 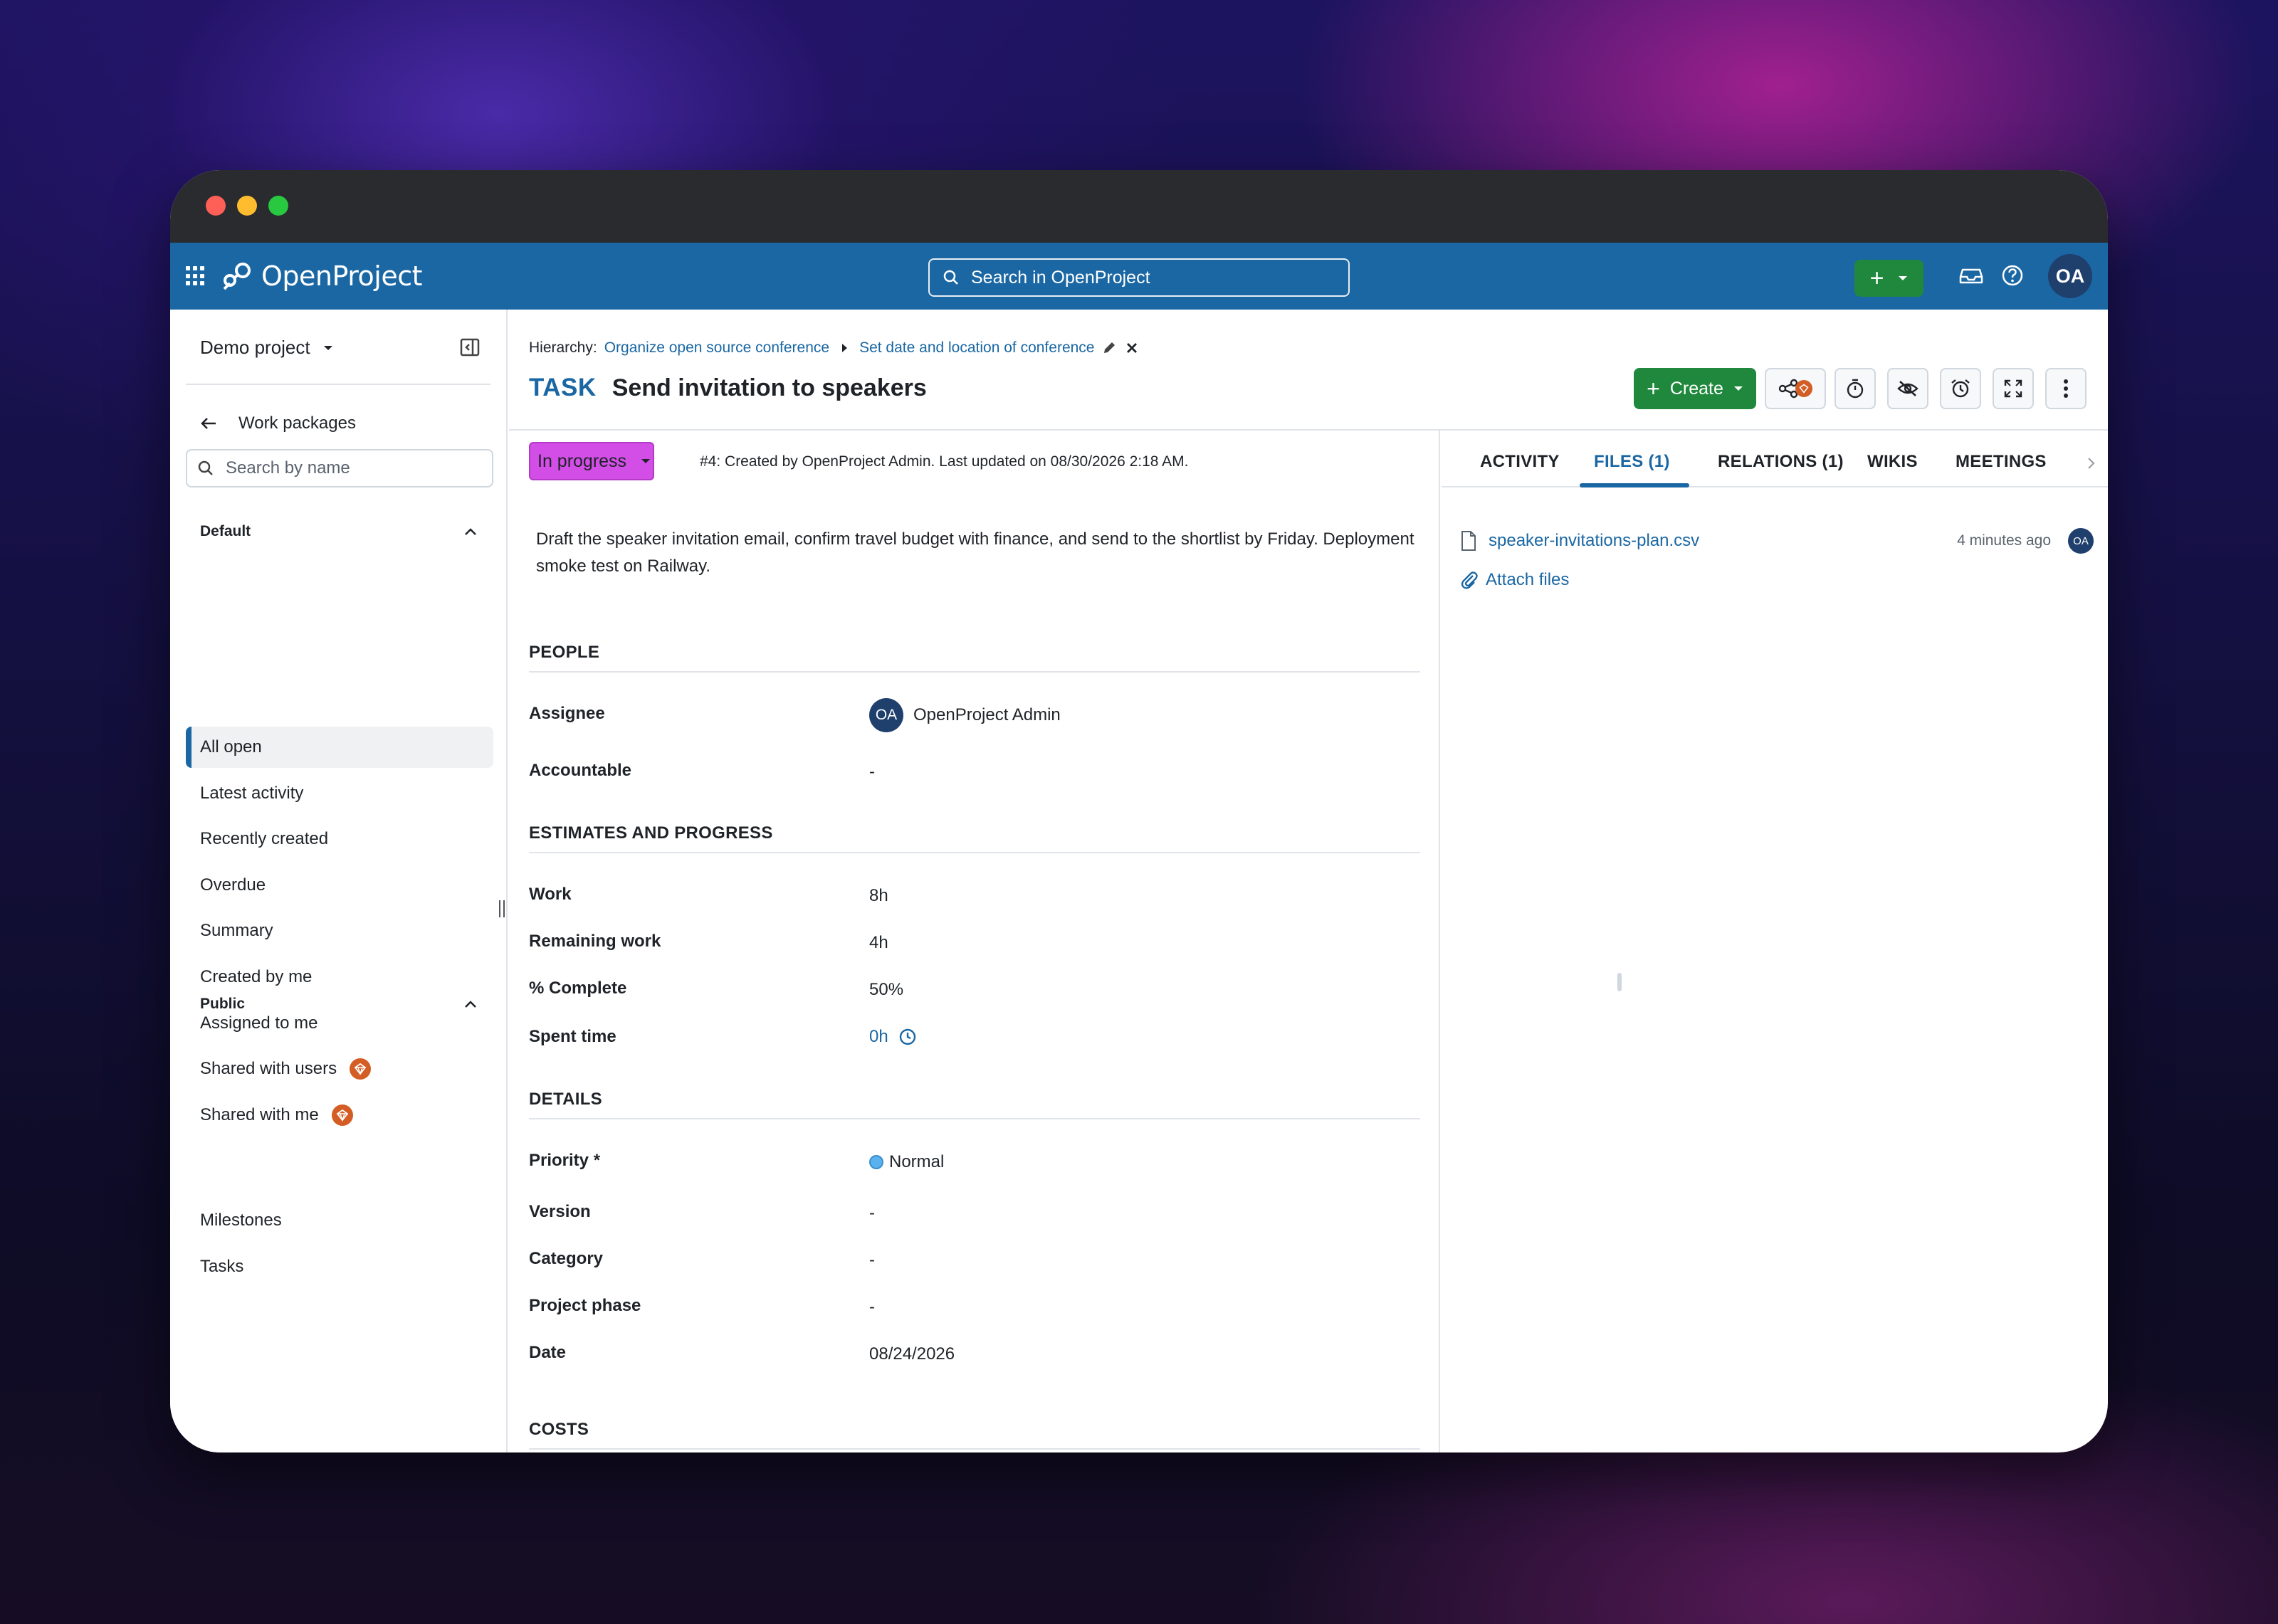 I want to click on paperclip-icon, so click(x=1469, y=580).